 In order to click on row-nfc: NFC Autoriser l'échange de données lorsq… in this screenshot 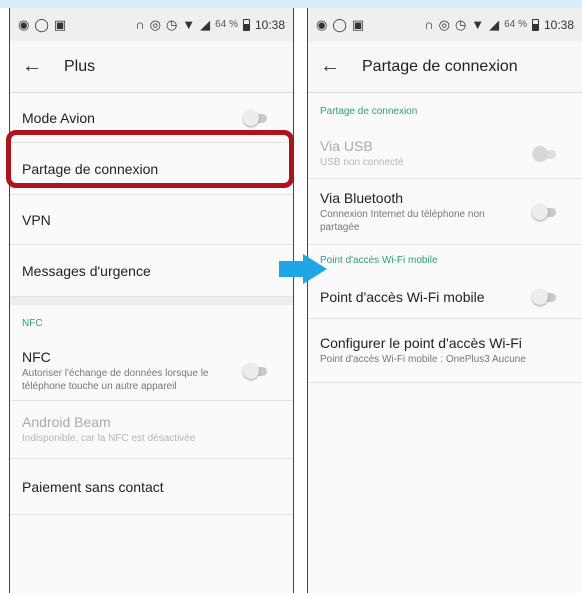, I will do `click(151, 371)`.